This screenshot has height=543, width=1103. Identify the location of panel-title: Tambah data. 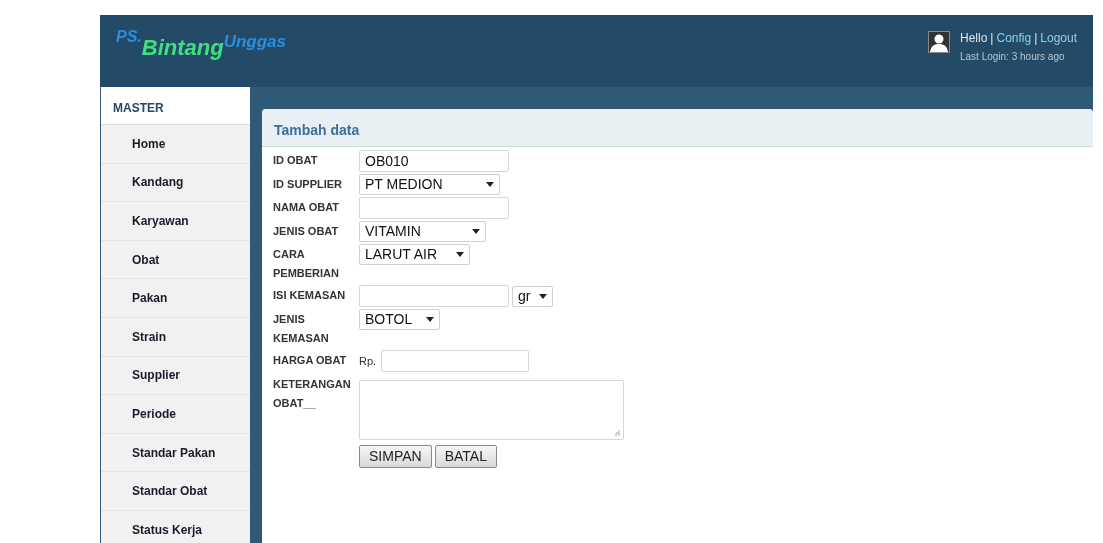
(677, 128).